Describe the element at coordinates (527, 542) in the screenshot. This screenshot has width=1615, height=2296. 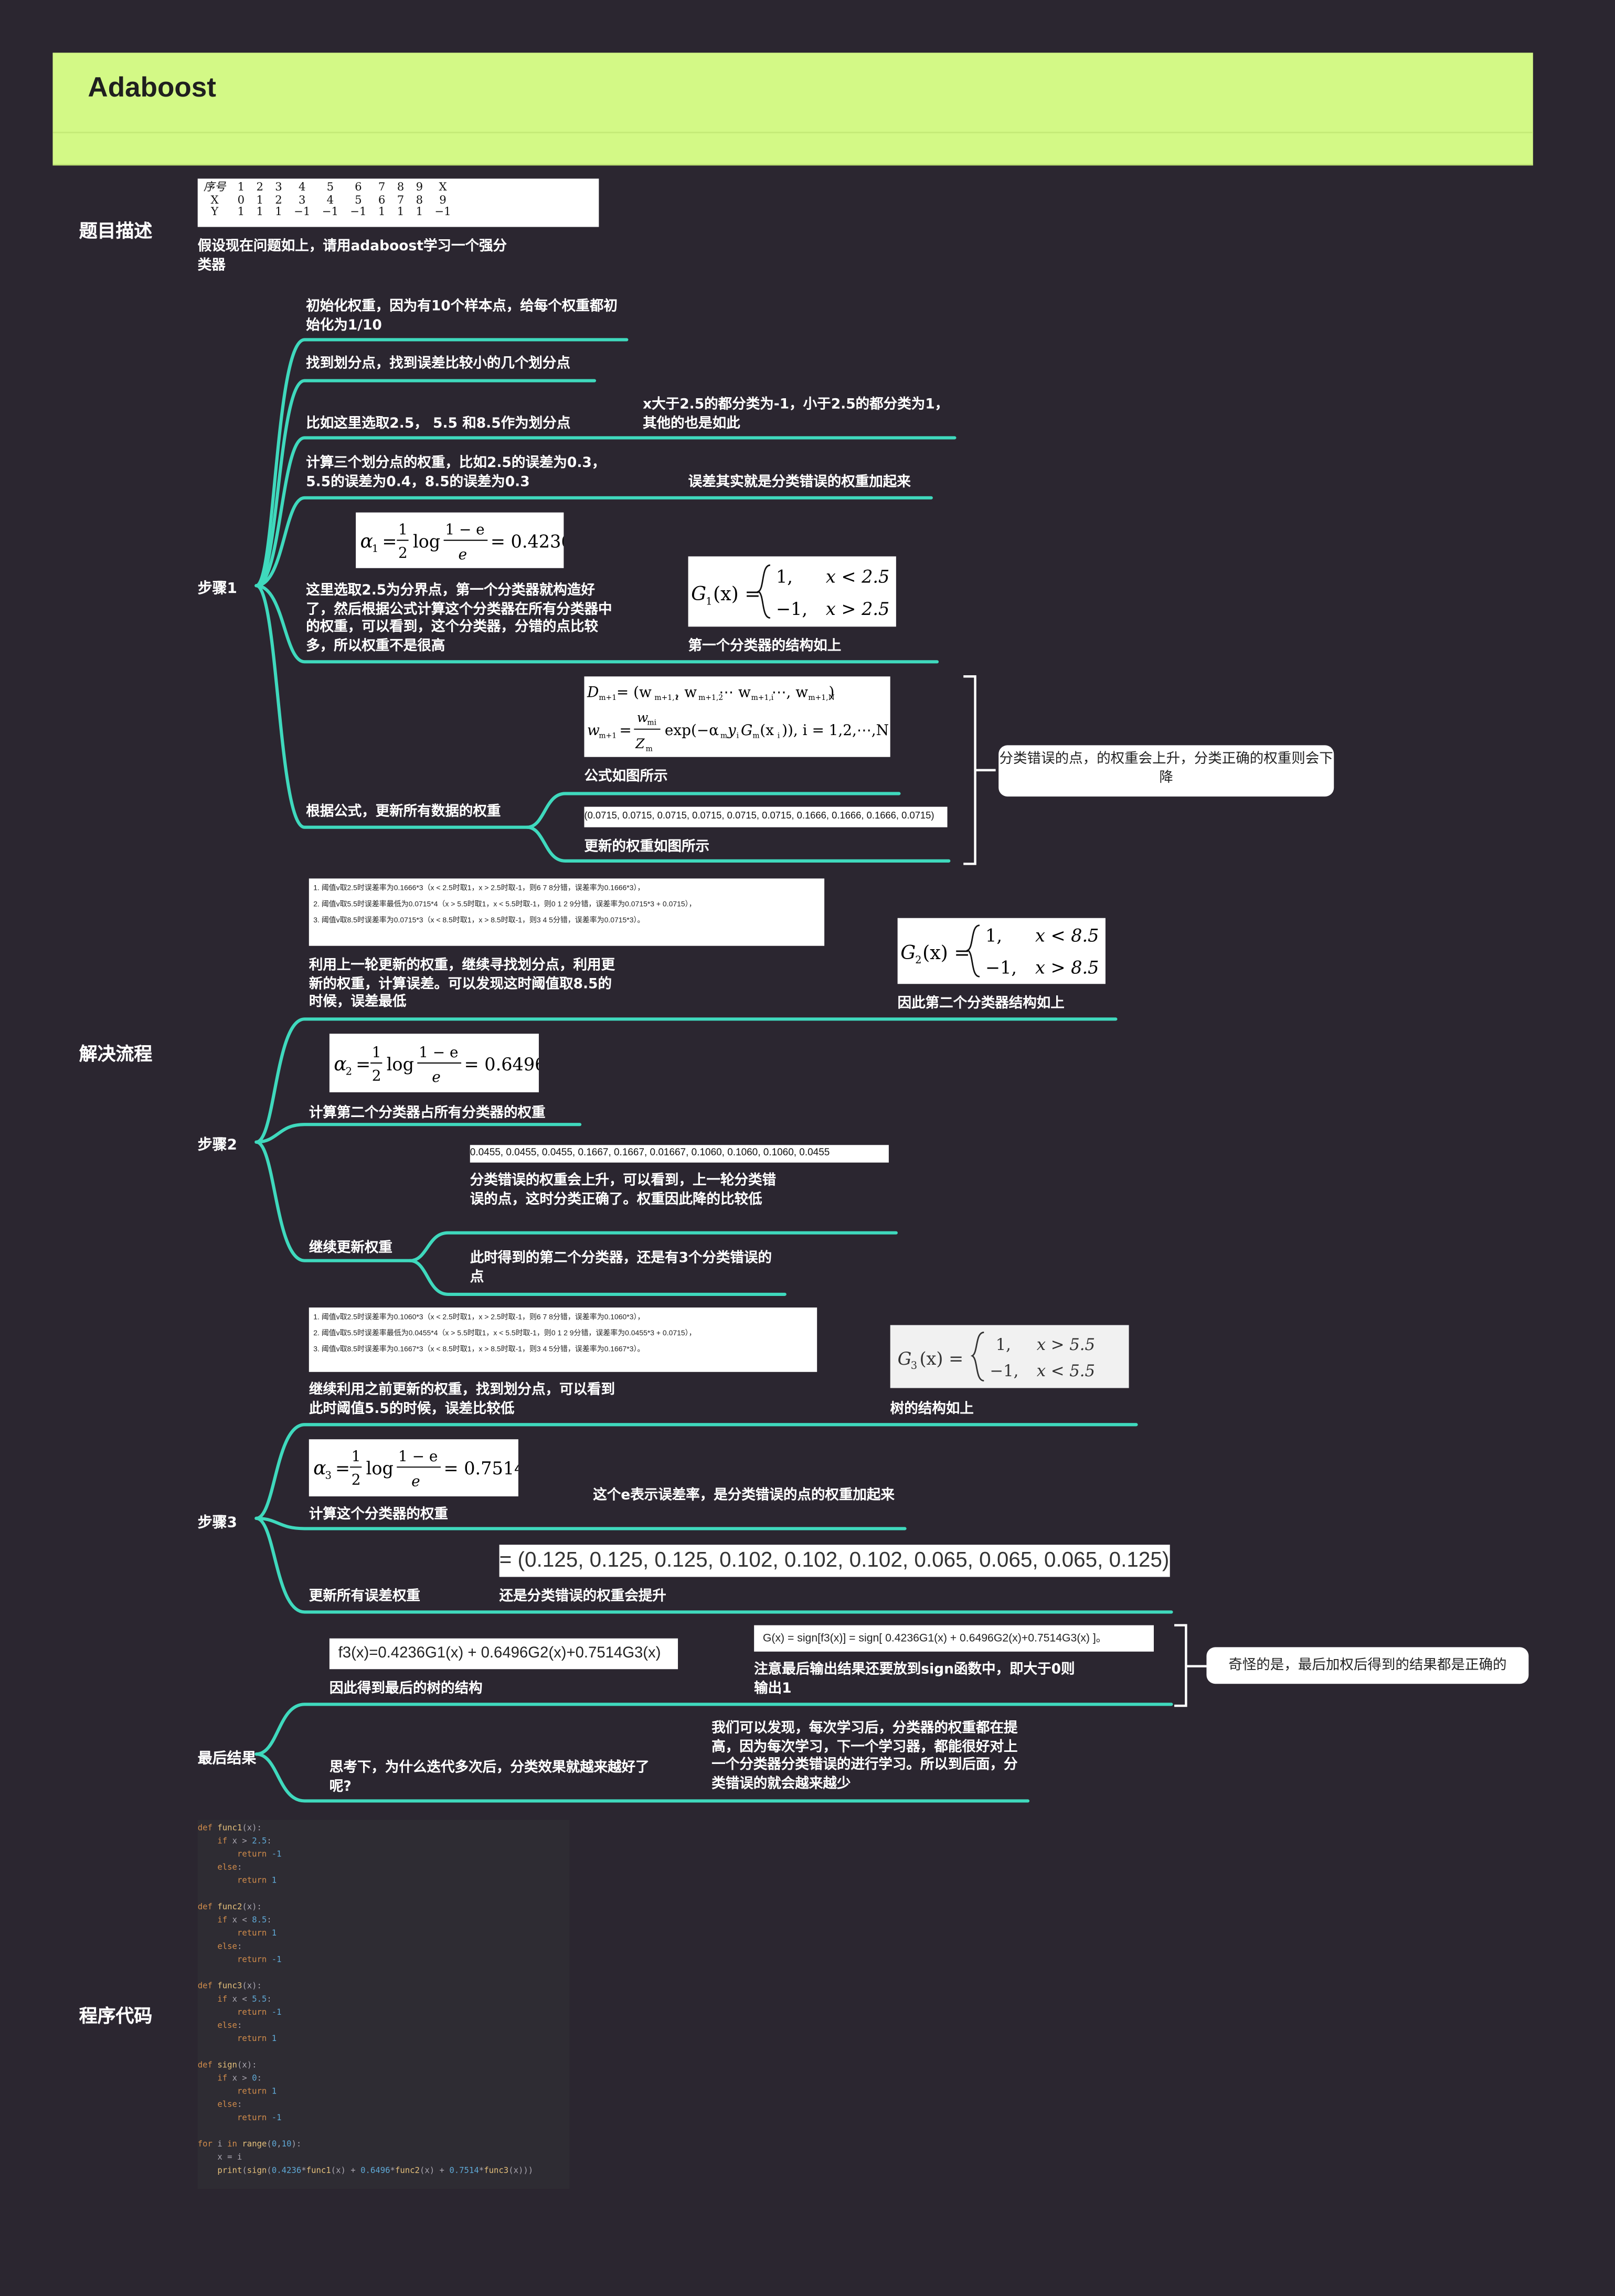
I see `svg-text: = 0.4236` at that location.